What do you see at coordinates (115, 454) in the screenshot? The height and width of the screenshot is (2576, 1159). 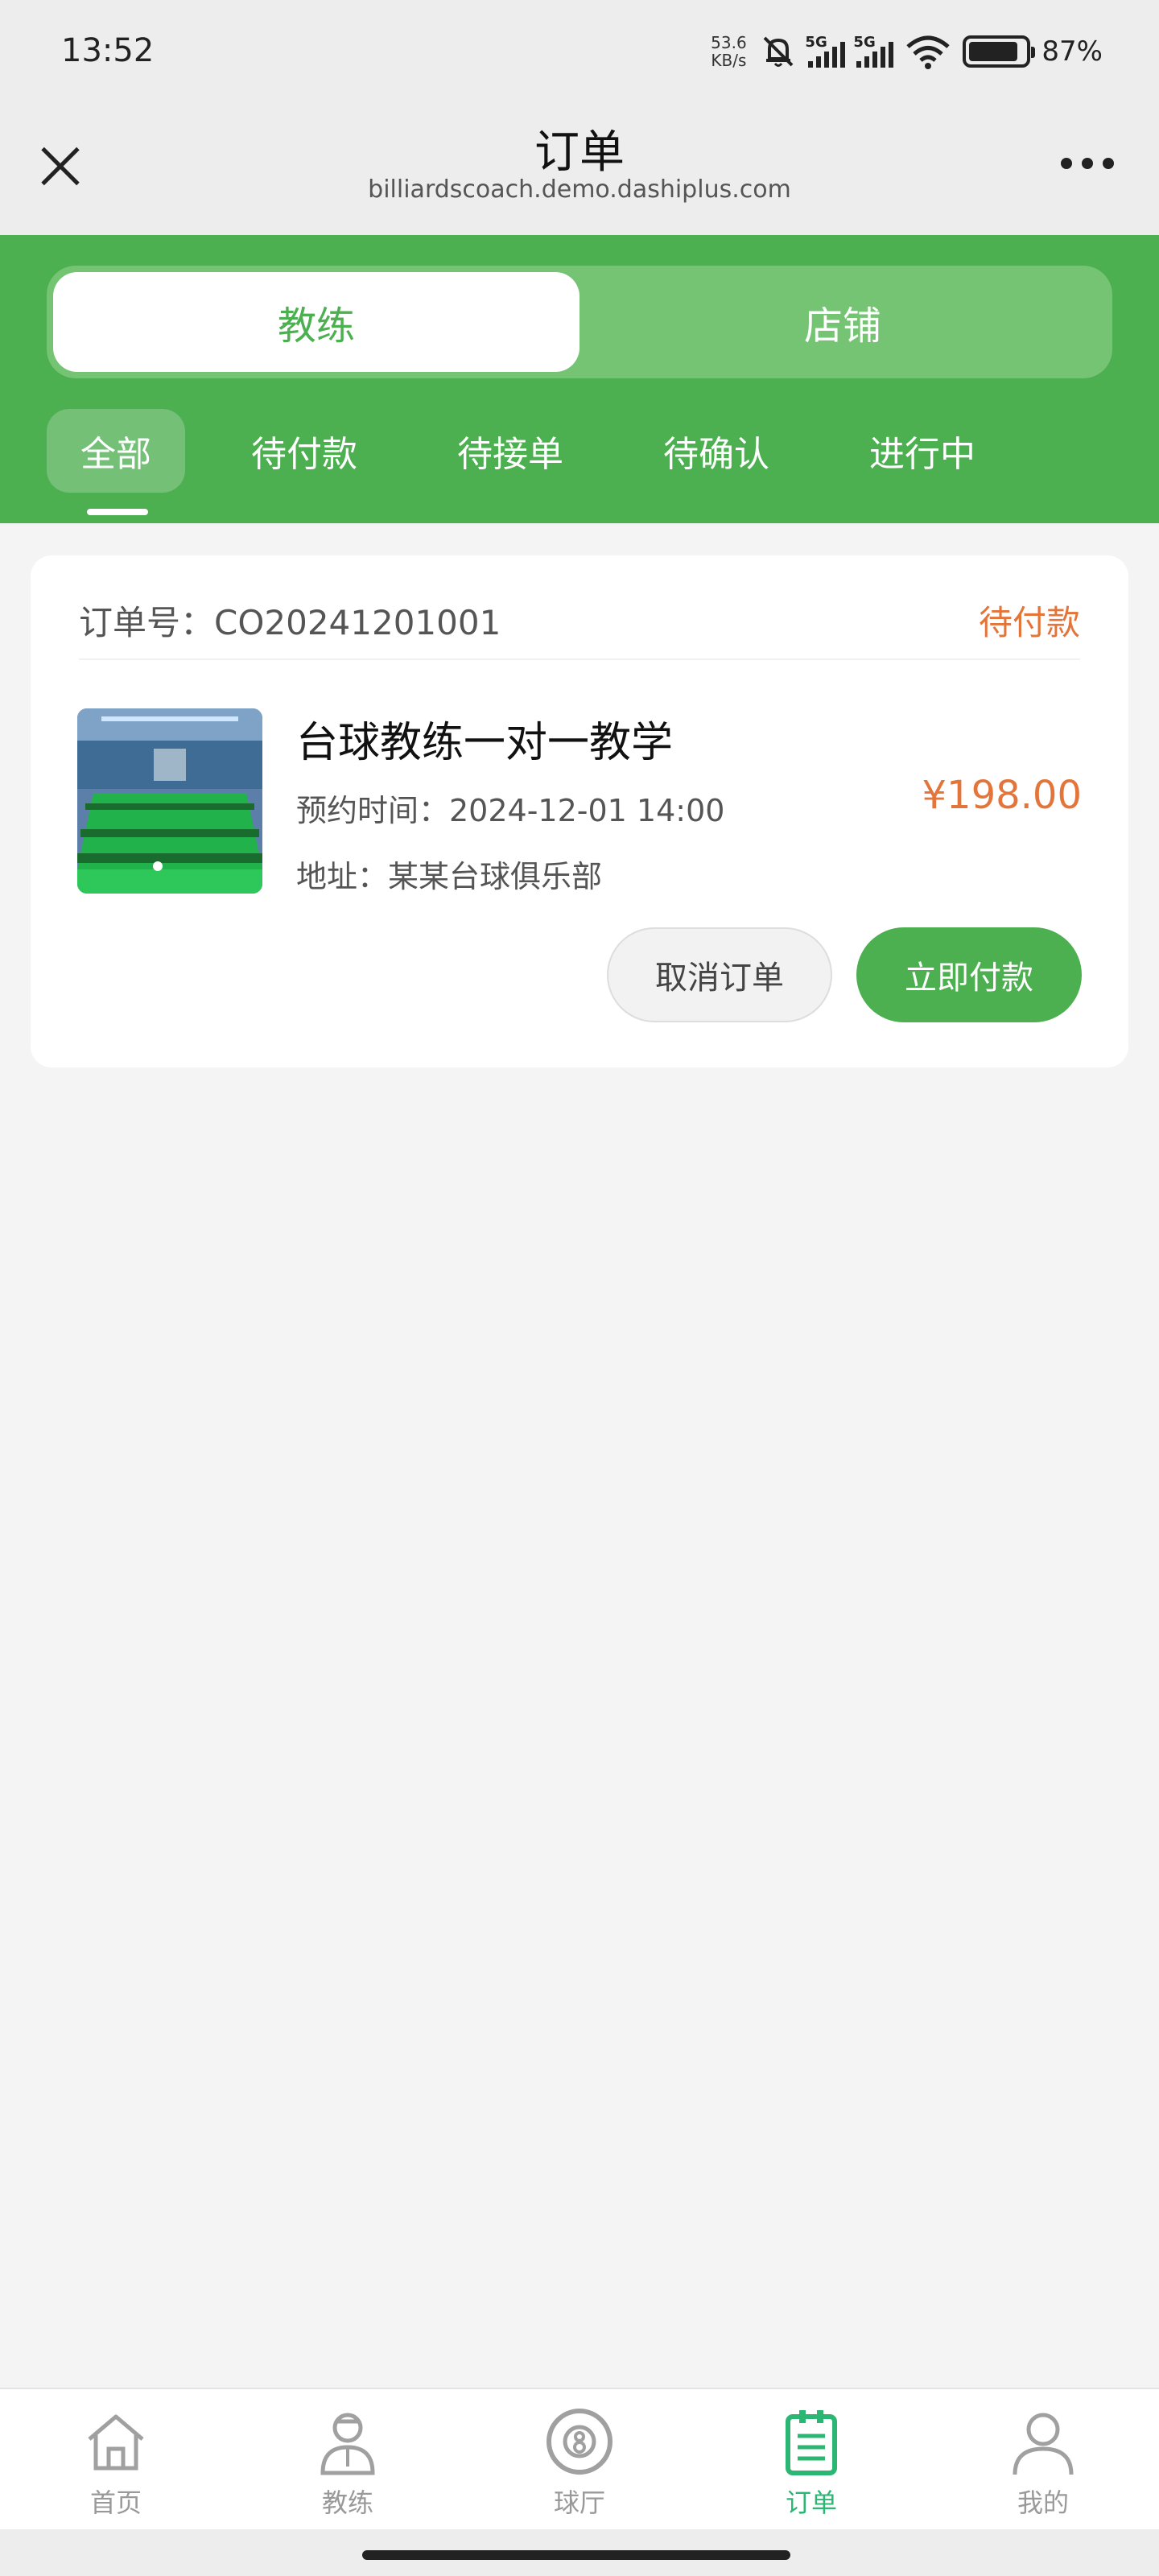 I see `tab-label: 全部` at bounding box center [115, 454].